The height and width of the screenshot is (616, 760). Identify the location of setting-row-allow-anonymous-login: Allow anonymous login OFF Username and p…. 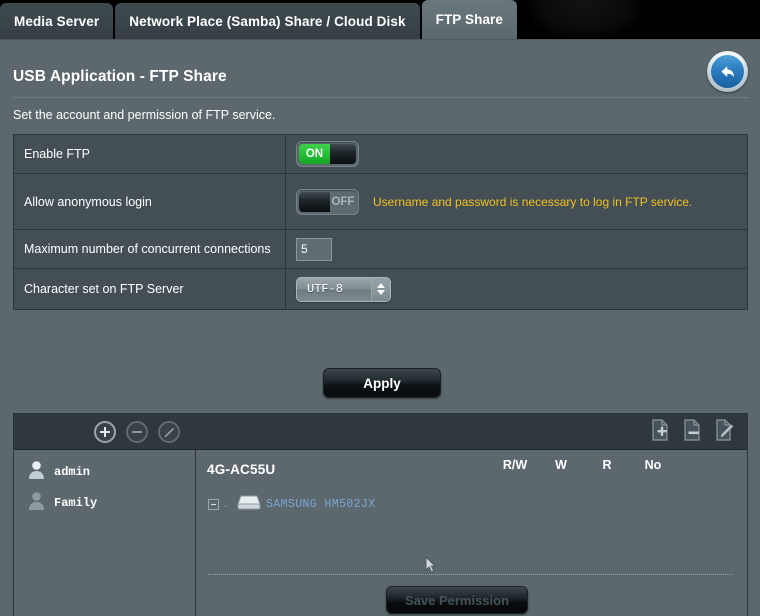
(380, 202).